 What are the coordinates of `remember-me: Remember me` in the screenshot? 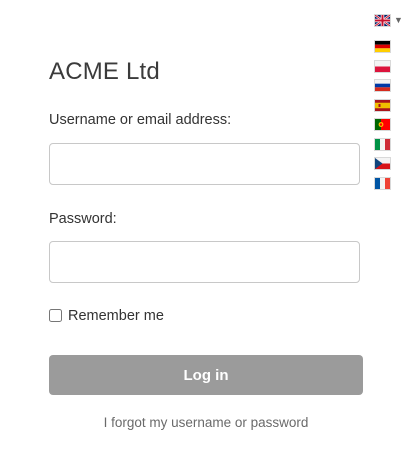 It's located at (106, 315).